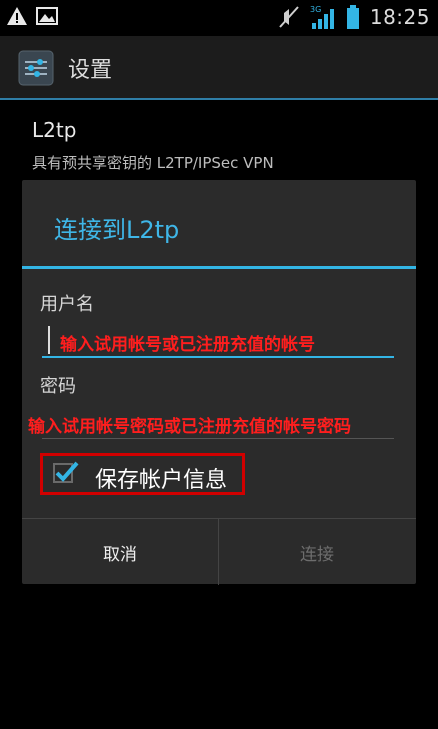  What do you see at coordinates (67, 304) in the screenshot?
I see `username-label: 用户名` at bounding box center [67, 304].